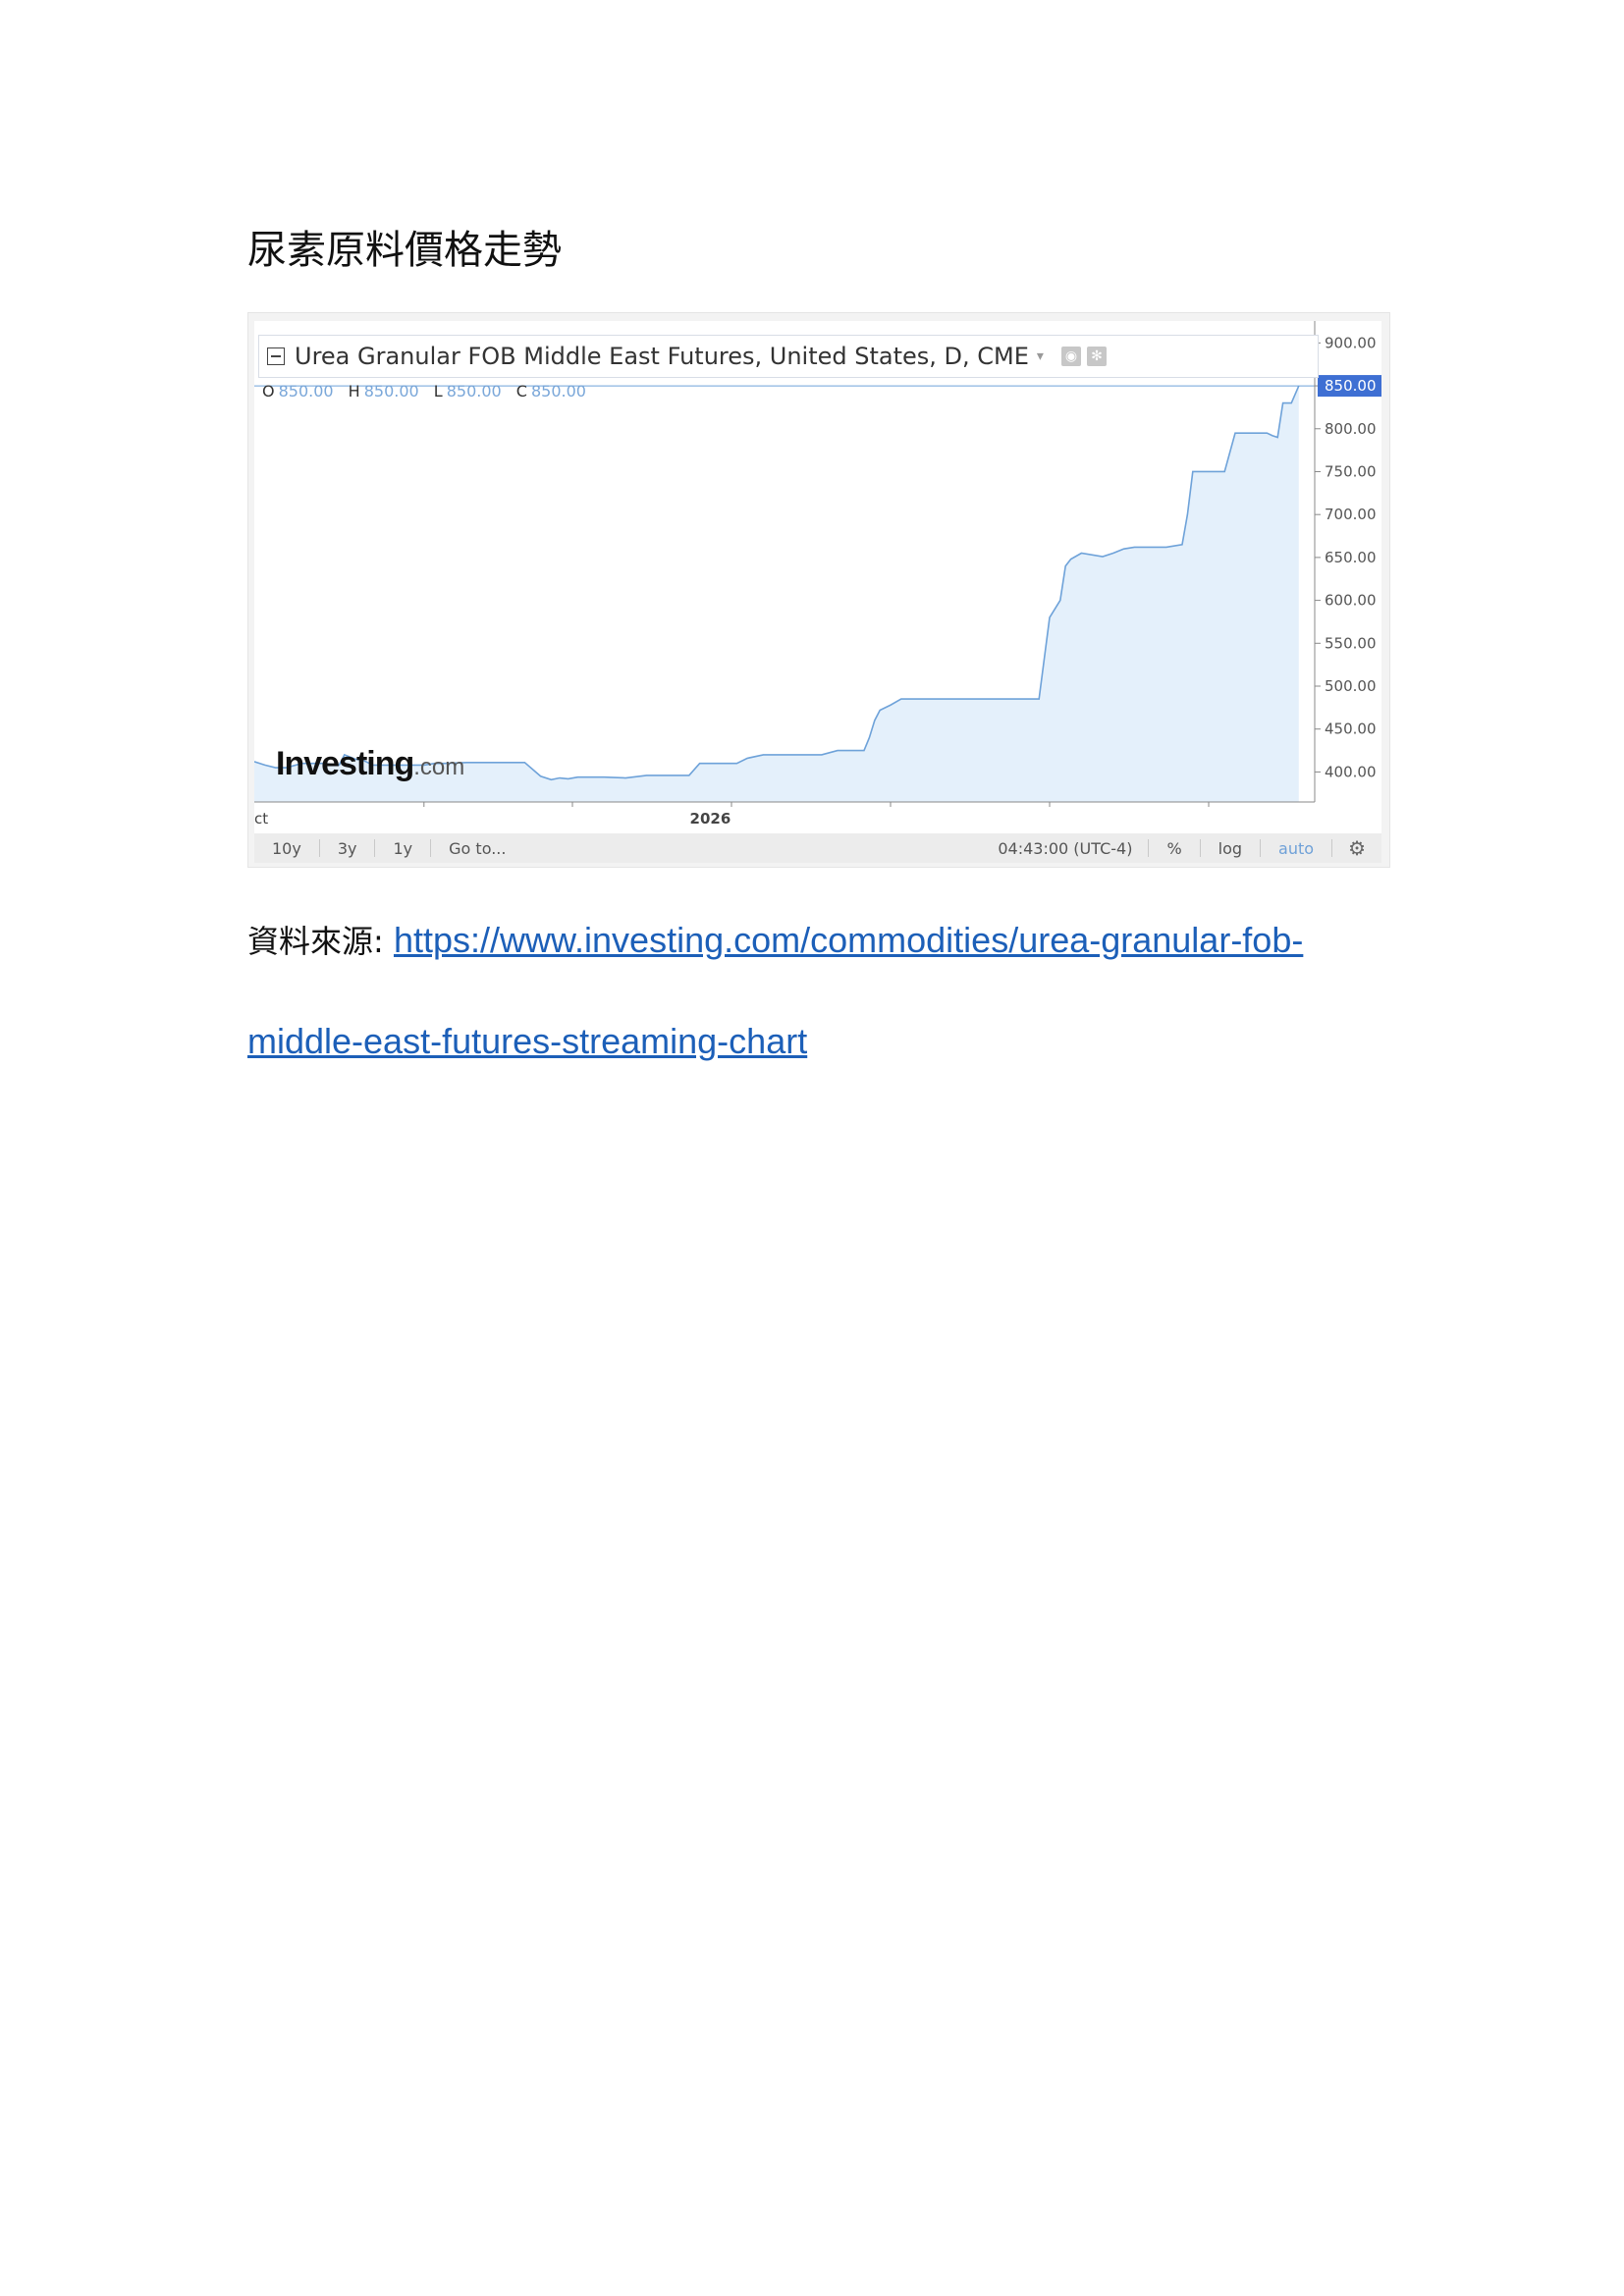  I want to click on x-tick-label: 2026, so click(710, 819).